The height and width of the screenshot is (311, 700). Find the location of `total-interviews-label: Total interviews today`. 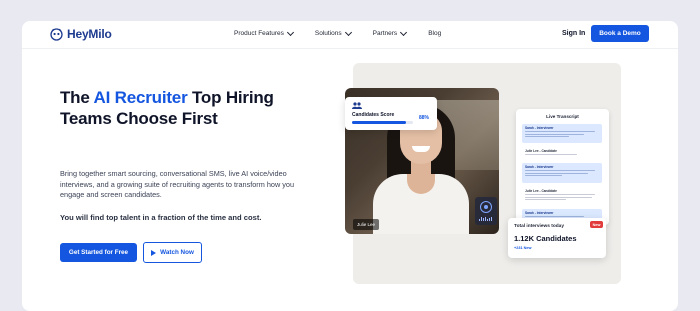

total-interviews-label: Total interviews today is located at coordinates (539, 226).